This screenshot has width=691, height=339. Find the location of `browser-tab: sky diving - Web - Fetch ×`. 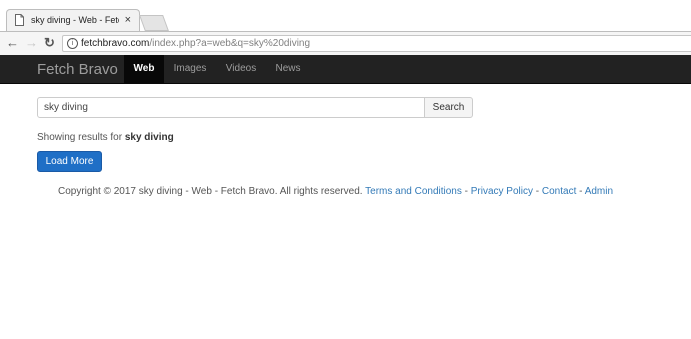

browser-tab: sky diving - Web - Fetch × is located at coordinates (73, 20).